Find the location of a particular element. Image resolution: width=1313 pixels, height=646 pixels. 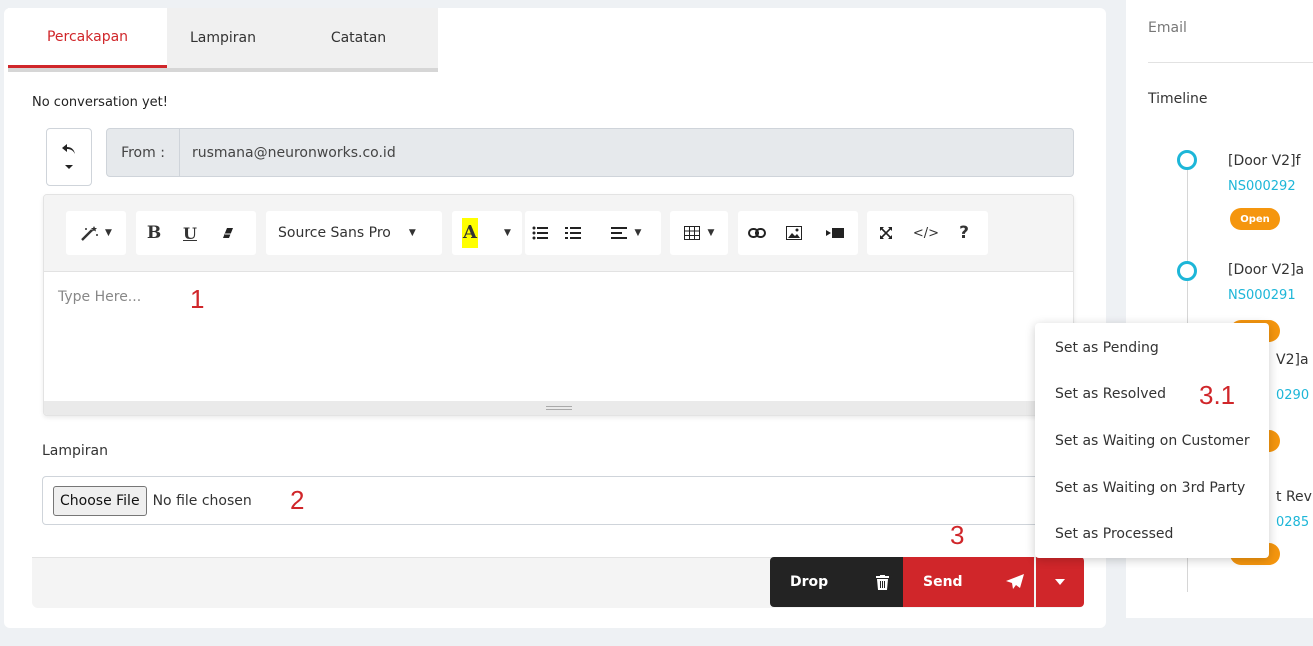

attachment-field: Choose File No file chosen is located at coordinates (557, 500).